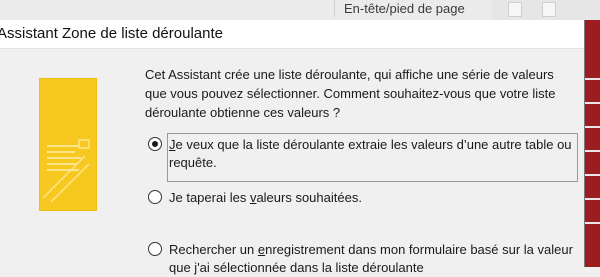 This screenshot has width=600, height=277. Describe the element at coordinates (155, 144) in the screenshot. I see `radio-lookup-table` at that location.